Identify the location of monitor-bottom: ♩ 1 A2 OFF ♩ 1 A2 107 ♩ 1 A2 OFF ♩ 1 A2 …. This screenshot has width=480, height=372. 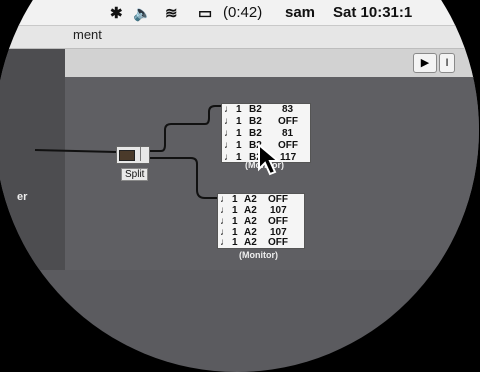
(261, 221).